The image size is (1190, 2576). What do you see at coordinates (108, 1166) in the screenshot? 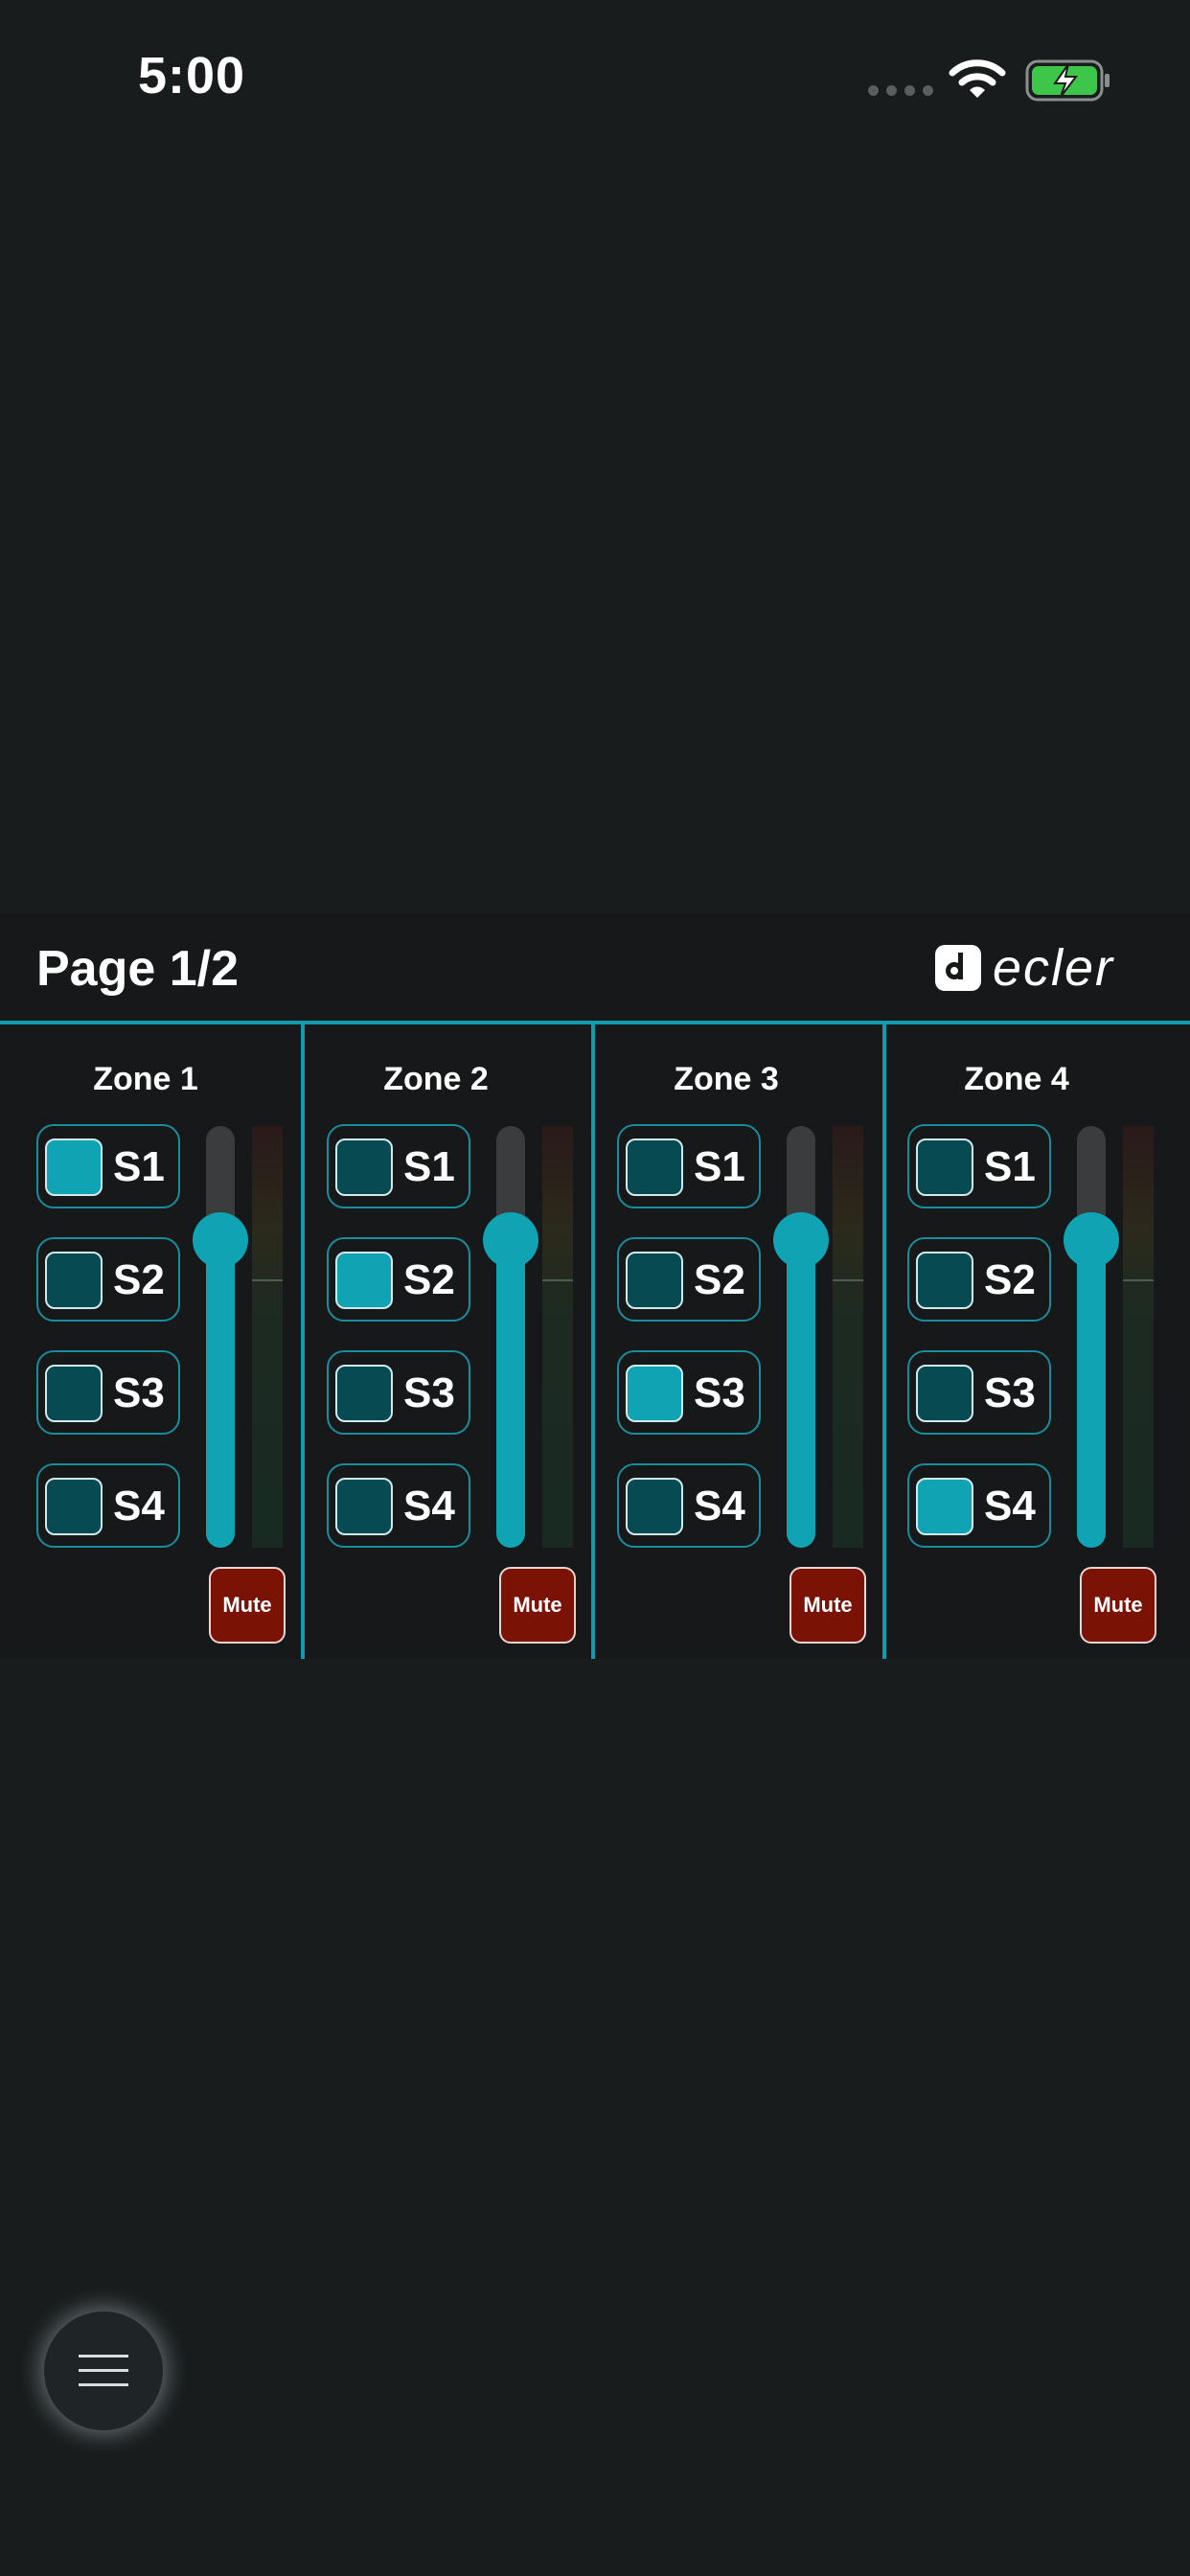
I see `zone-1-source-s1-button: S1` at bounding box center [108, 1166].